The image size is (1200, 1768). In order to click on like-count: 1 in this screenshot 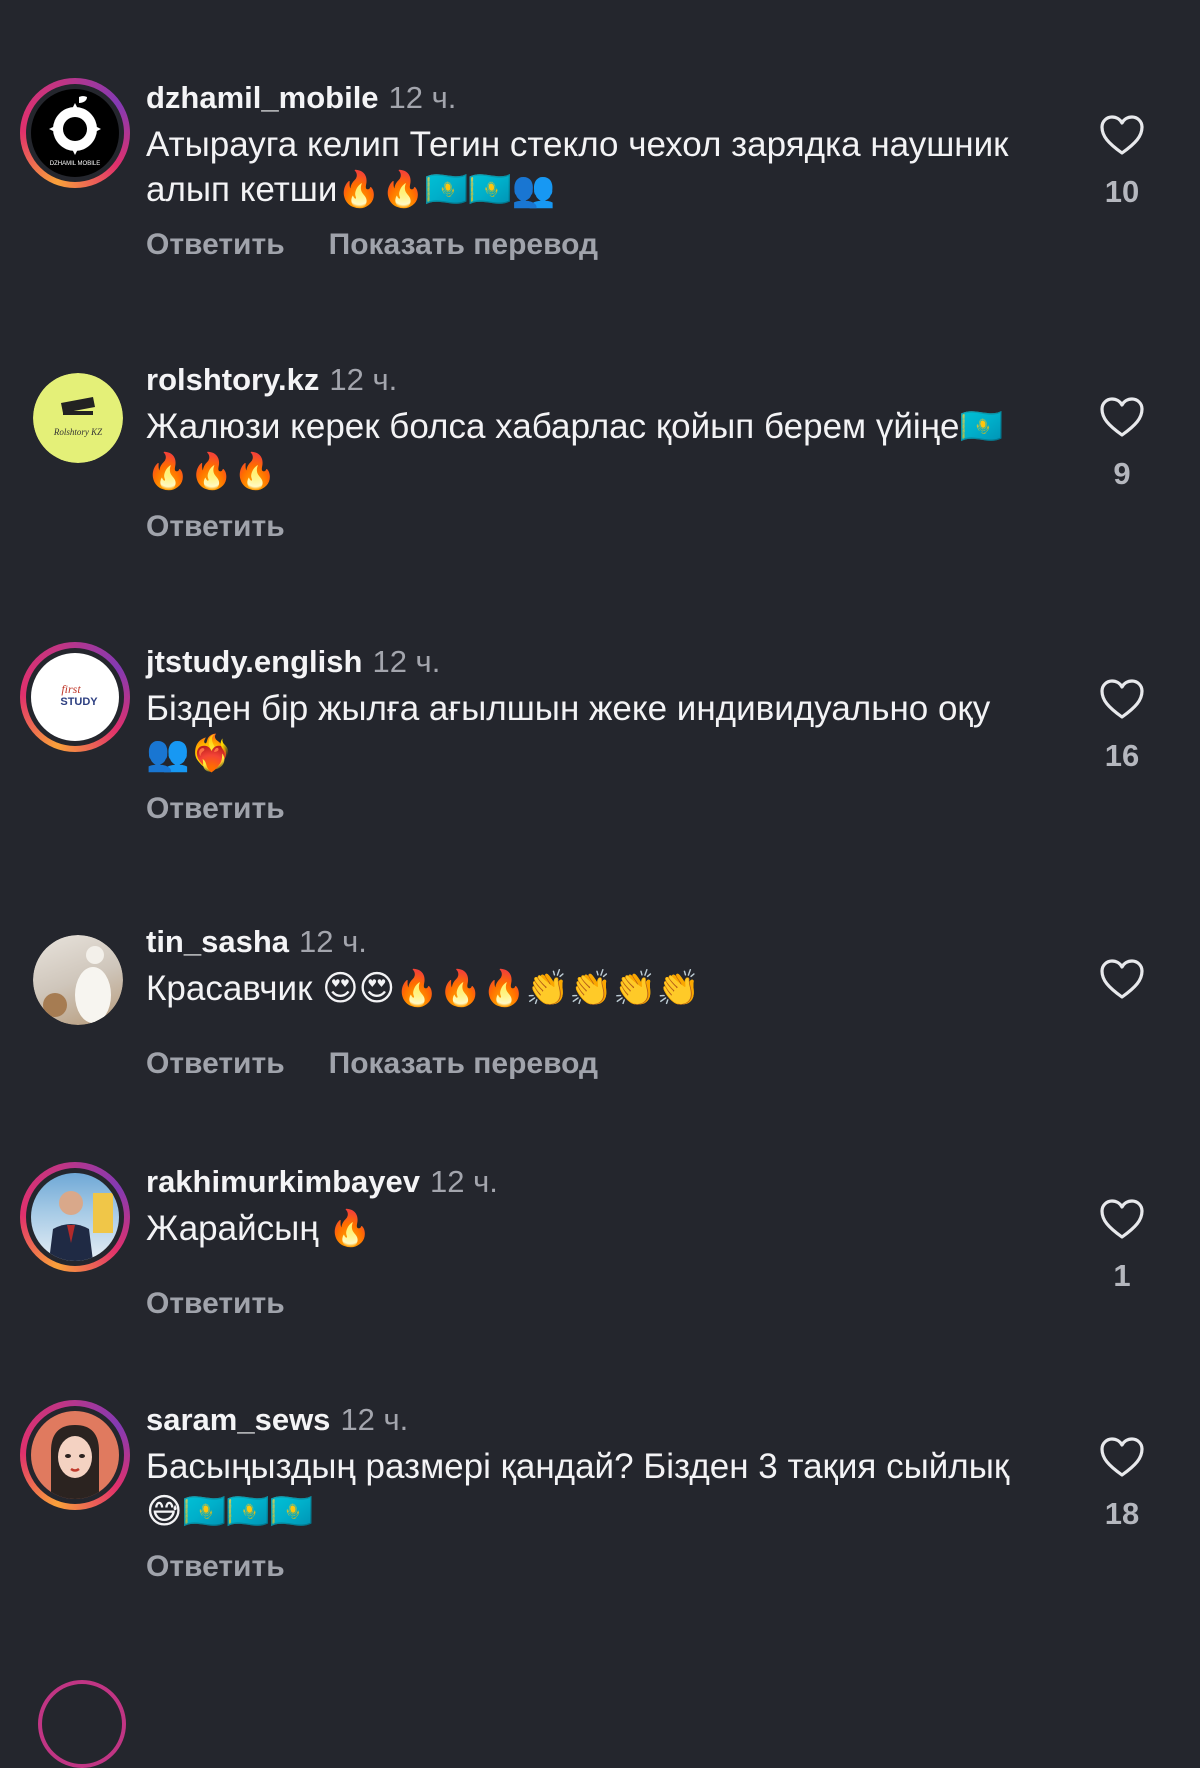, I will do `click(1122, 1275)`.